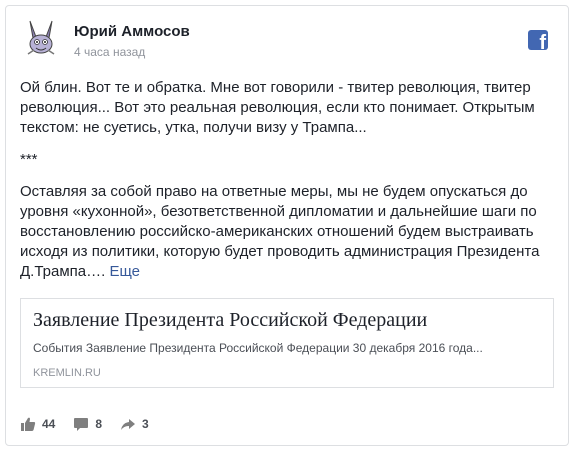 The height and width of the screenshot is (453, 576). I want to click on post-author-name: Юрий Аммосов, so click(132, 31).